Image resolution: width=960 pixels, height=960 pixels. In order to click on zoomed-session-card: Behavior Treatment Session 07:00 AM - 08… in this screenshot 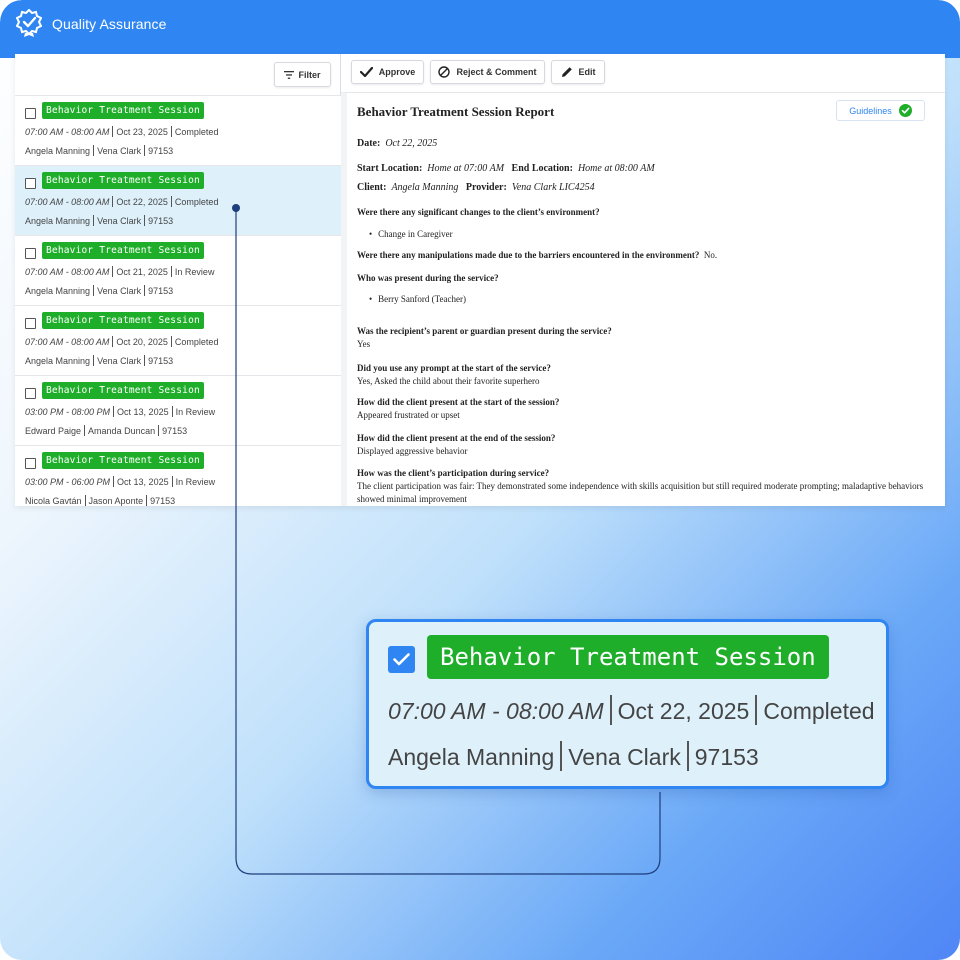, I will do `click(627, 704)`.